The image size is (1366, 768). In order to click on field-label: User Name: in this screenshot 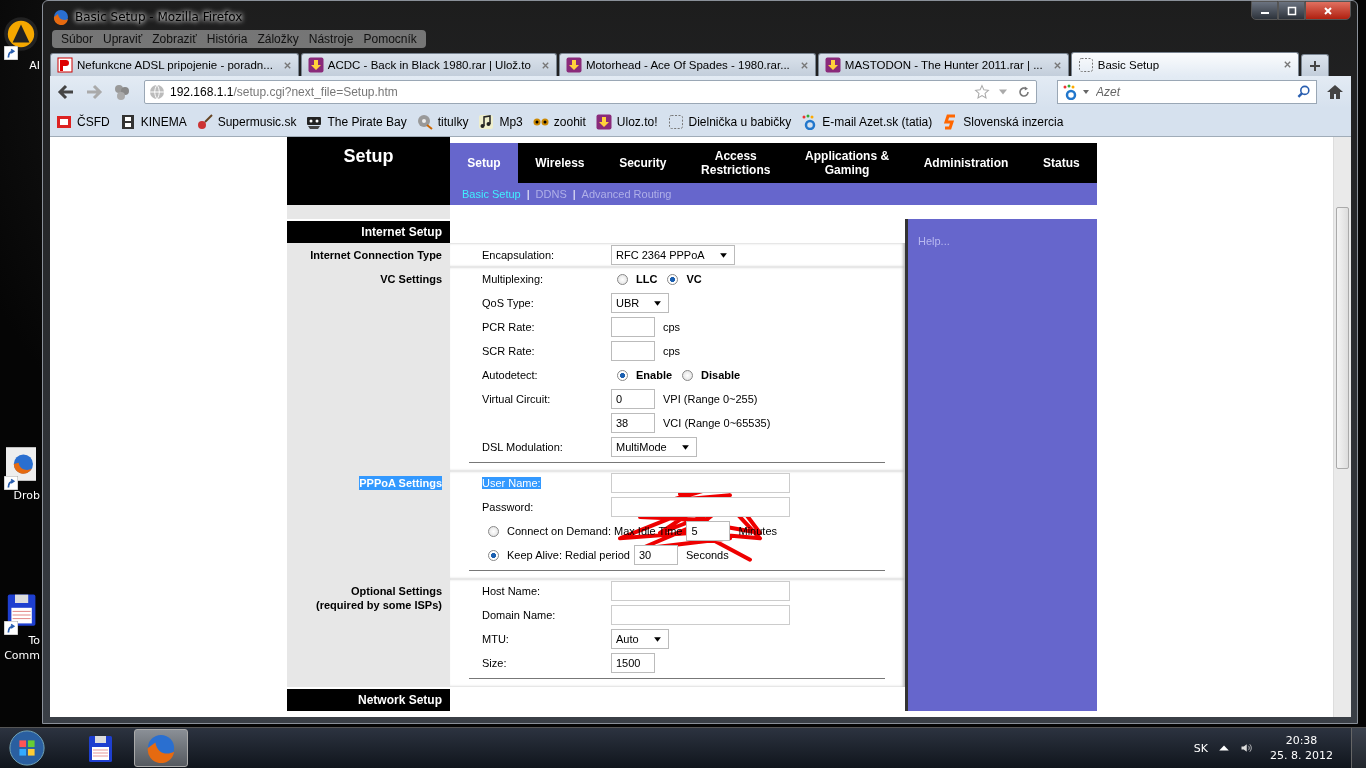, I will do `click(511, 483)`.